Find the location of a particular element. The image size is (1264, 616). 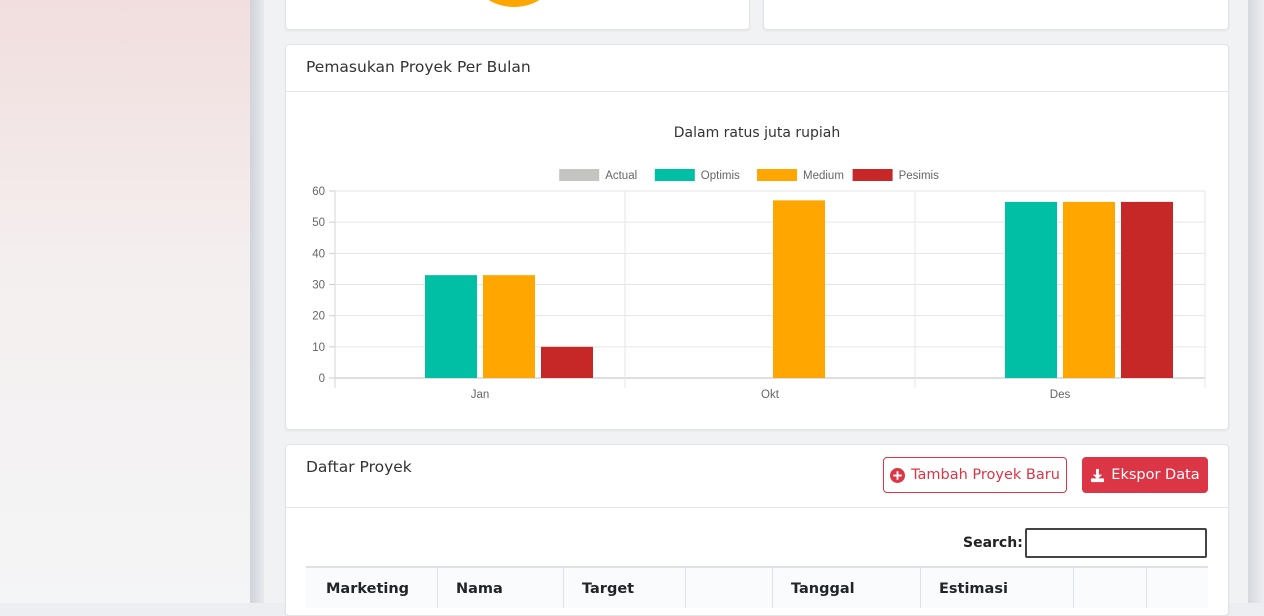

card-divider is located at coordinates (757, 507).